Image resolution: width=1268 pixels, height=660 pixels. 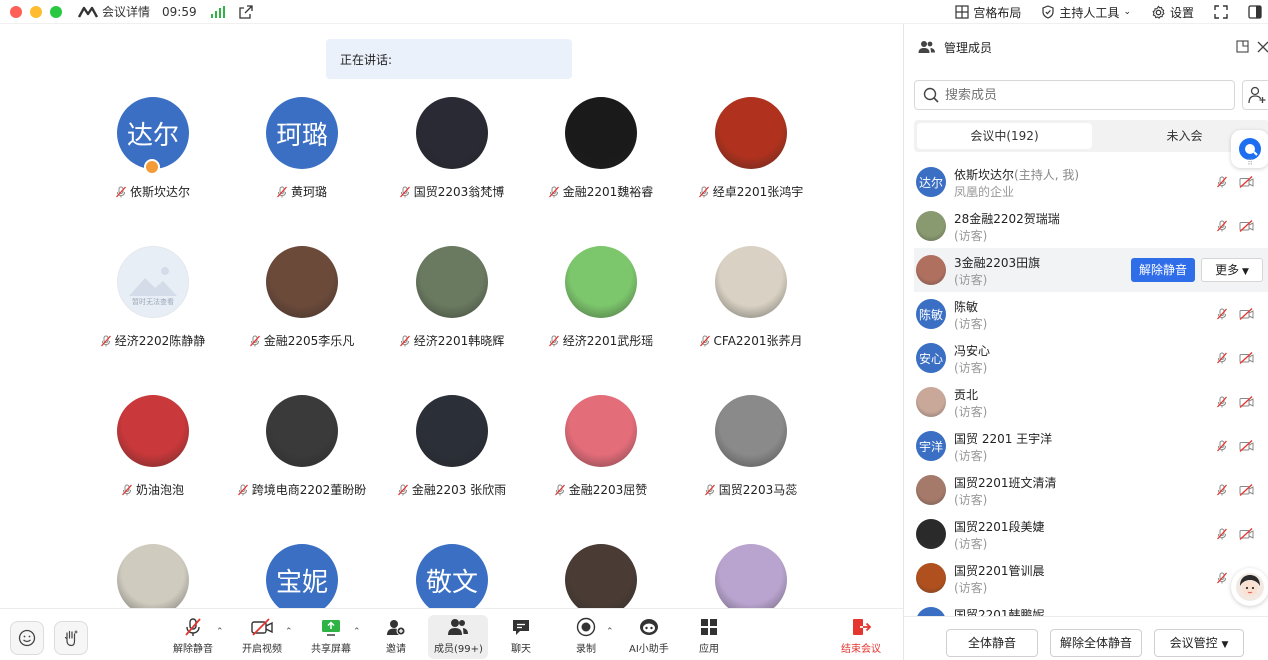 What do you see at coordinates (1096, 643) in the screenshot?
I see `unmute-all-button: 解除全体静音` at bounding box center [1096, 643].